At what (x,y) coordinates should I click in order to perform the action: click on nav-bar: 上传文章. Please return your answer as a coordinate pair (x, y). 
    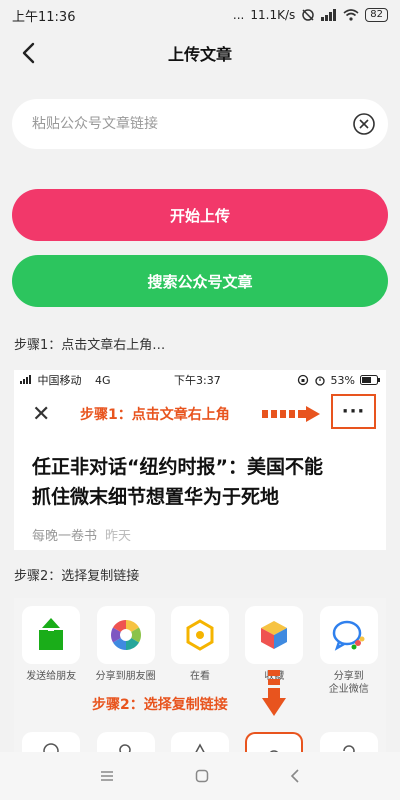
    Looking at the image, I should click on (200, 53).